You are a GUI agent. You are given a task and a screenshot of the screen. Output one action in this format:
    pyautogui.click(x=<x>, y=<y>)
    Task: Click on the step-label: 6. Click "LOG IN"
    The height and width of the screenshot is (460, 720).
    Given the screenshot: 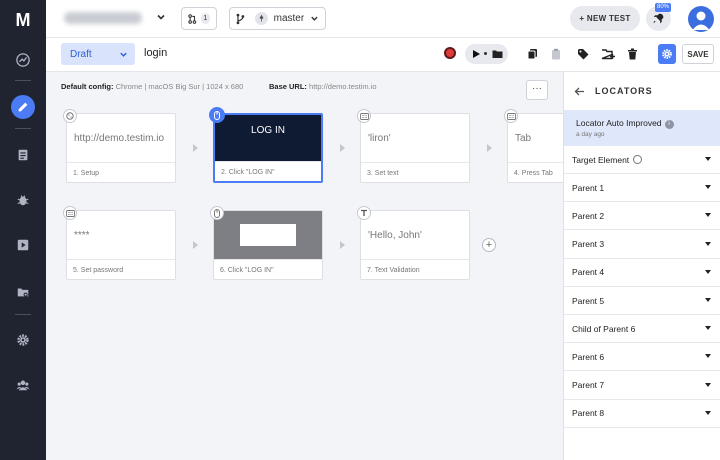 What is the action you would take?
    pyautogui.click(x=268, y=269)
    